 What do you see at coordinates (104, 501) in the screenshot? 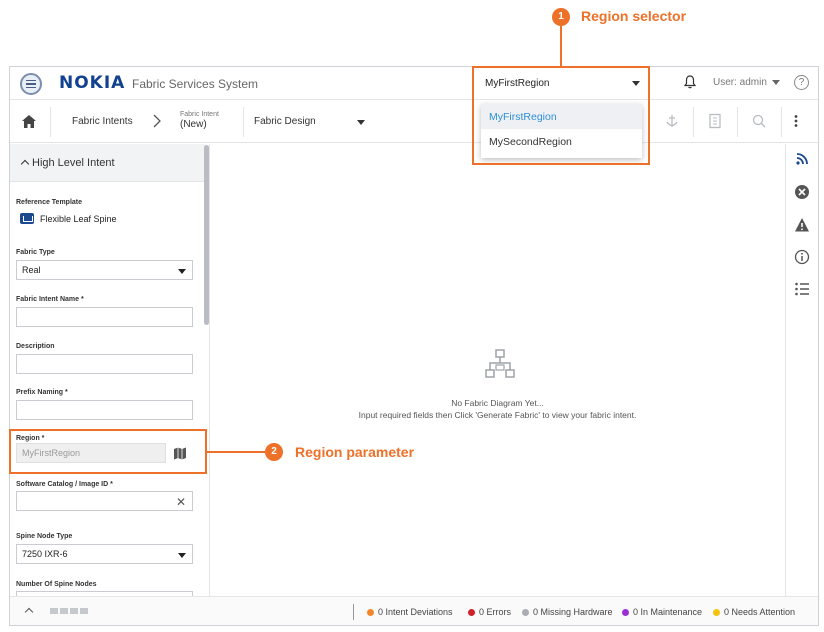
I see `software-catalog-field: ✕` at bounding box center [104, 501].